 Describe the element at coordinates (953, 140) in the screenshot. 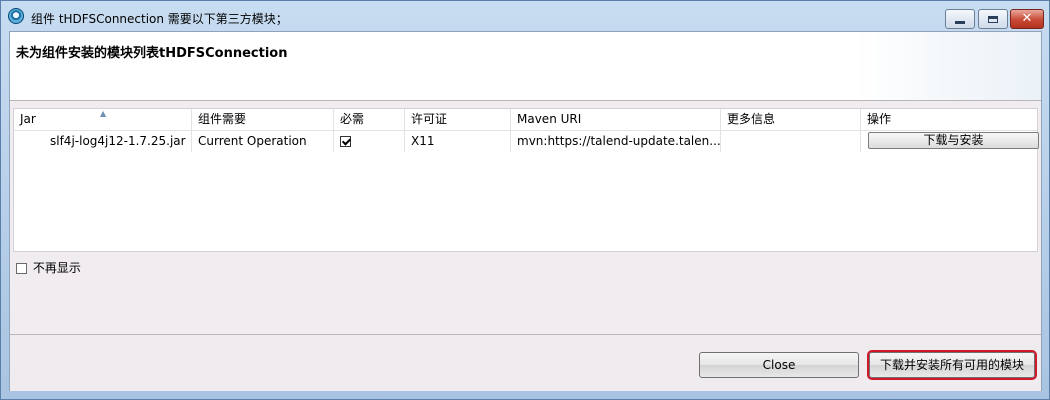

I see `download-install-button: 下载与安装` at that location.